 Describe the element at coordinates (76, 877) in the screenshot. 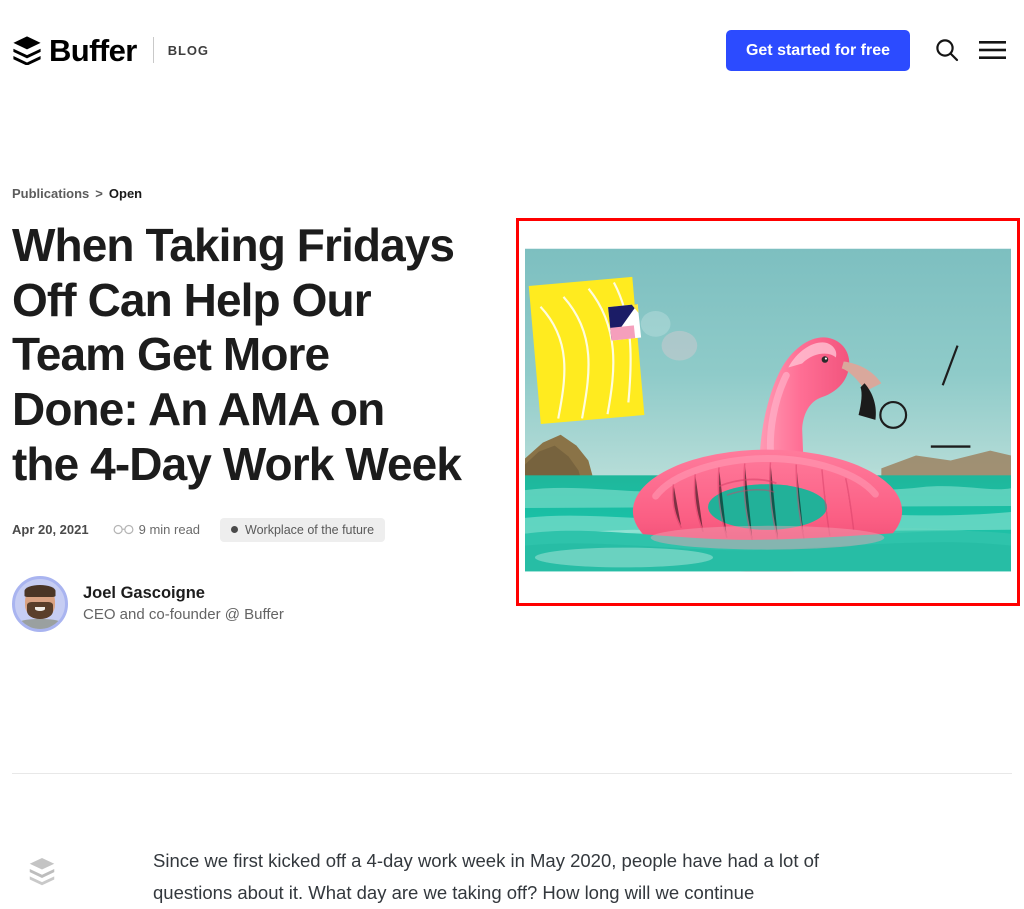

I see `article-body-sidebar` at that location.